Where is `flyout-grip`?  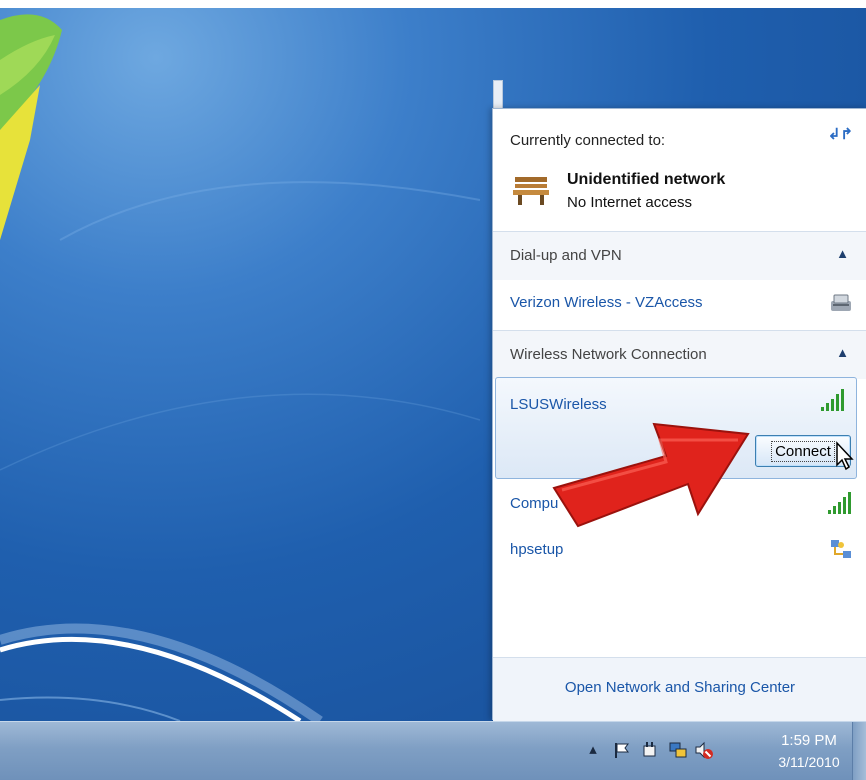 flyout-grip is located at coordinates (498, 95).